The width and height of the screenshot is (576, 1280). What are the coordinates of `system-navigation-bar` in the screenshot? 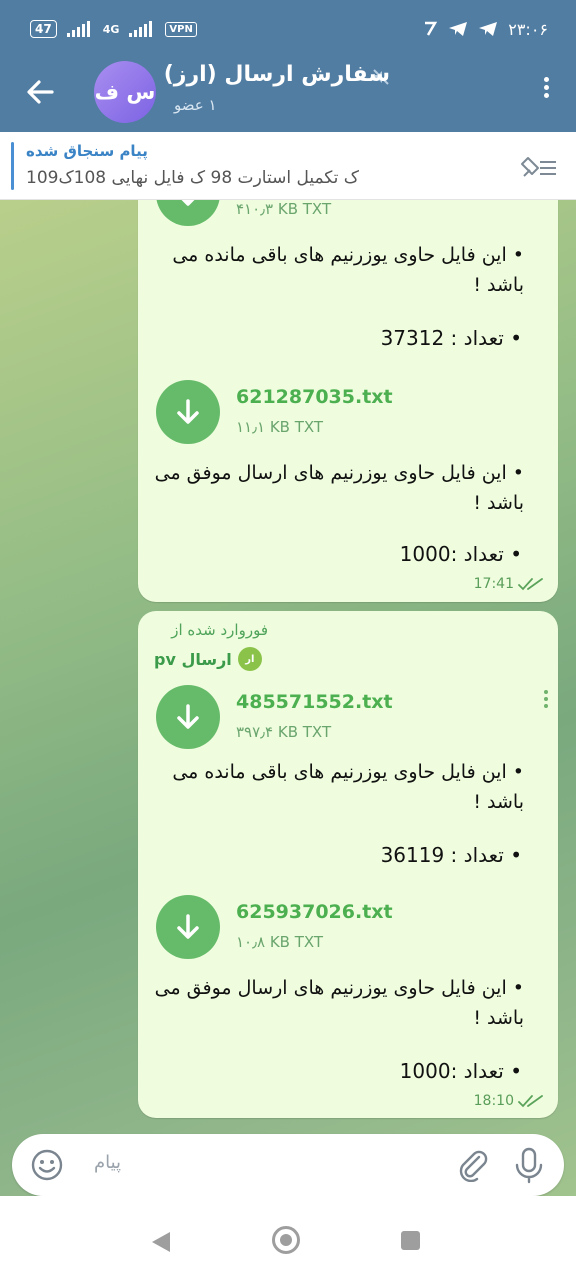 It's located at (288, 1238).